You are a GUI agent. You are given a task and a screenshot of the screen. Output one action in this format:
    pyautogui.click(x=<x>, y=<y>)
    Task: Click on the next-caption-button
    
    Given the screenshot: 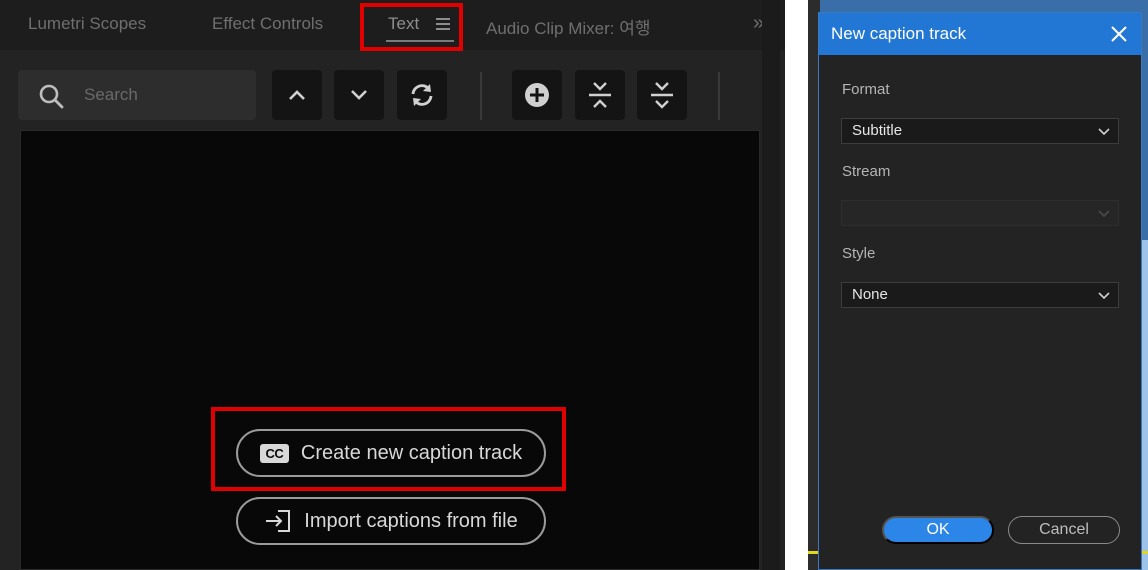 What is the action you would take?
    pyautogui.click(x=359, y=95)
    